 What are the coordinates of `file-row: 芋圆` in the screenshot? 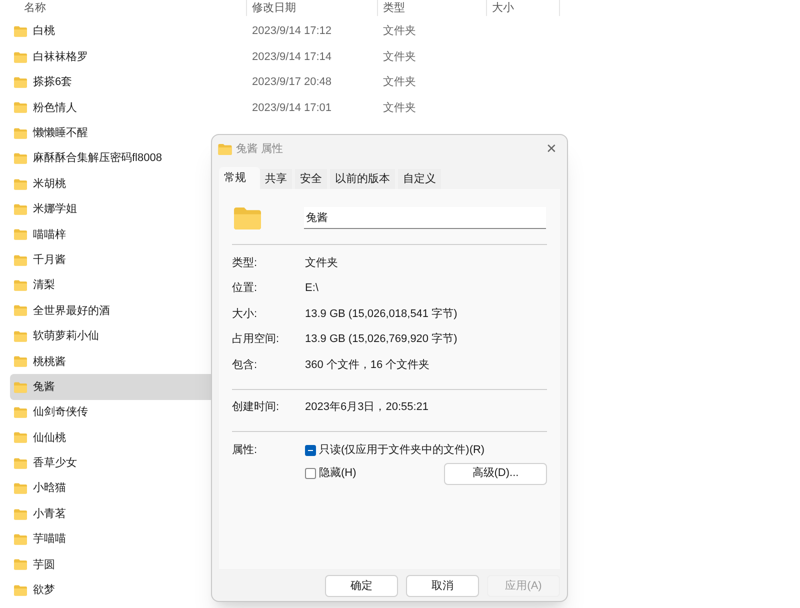 It's located at (115, 565).